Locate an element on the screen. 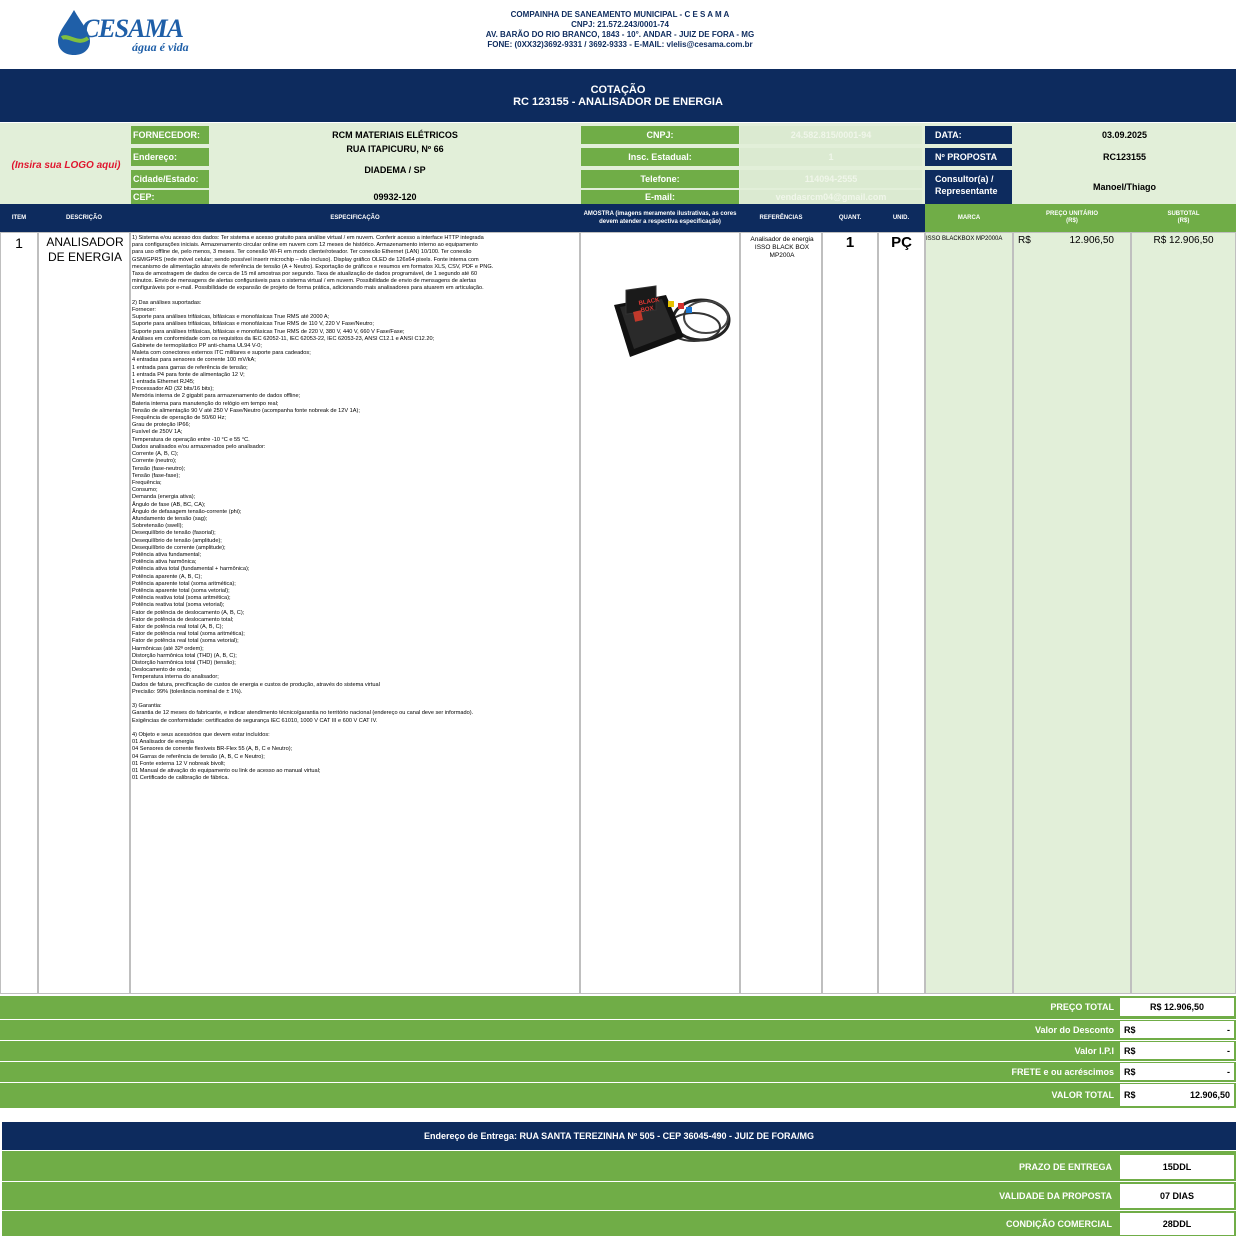 The width and height of the screenshot is (1236, 1236). cidade-value: DIADEMA / SP is located at coordinates (395, 170).